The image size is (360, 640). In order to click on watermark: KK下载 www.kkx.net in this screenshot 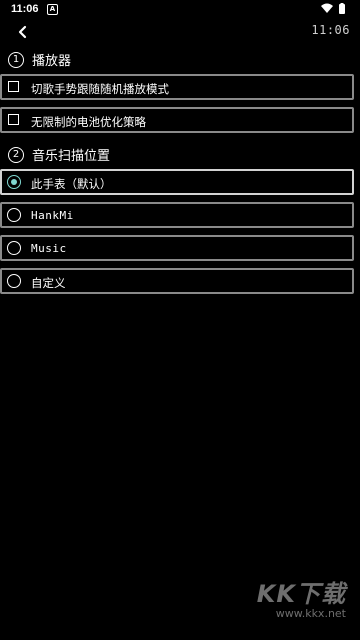, I will do `click(301, 597)`.